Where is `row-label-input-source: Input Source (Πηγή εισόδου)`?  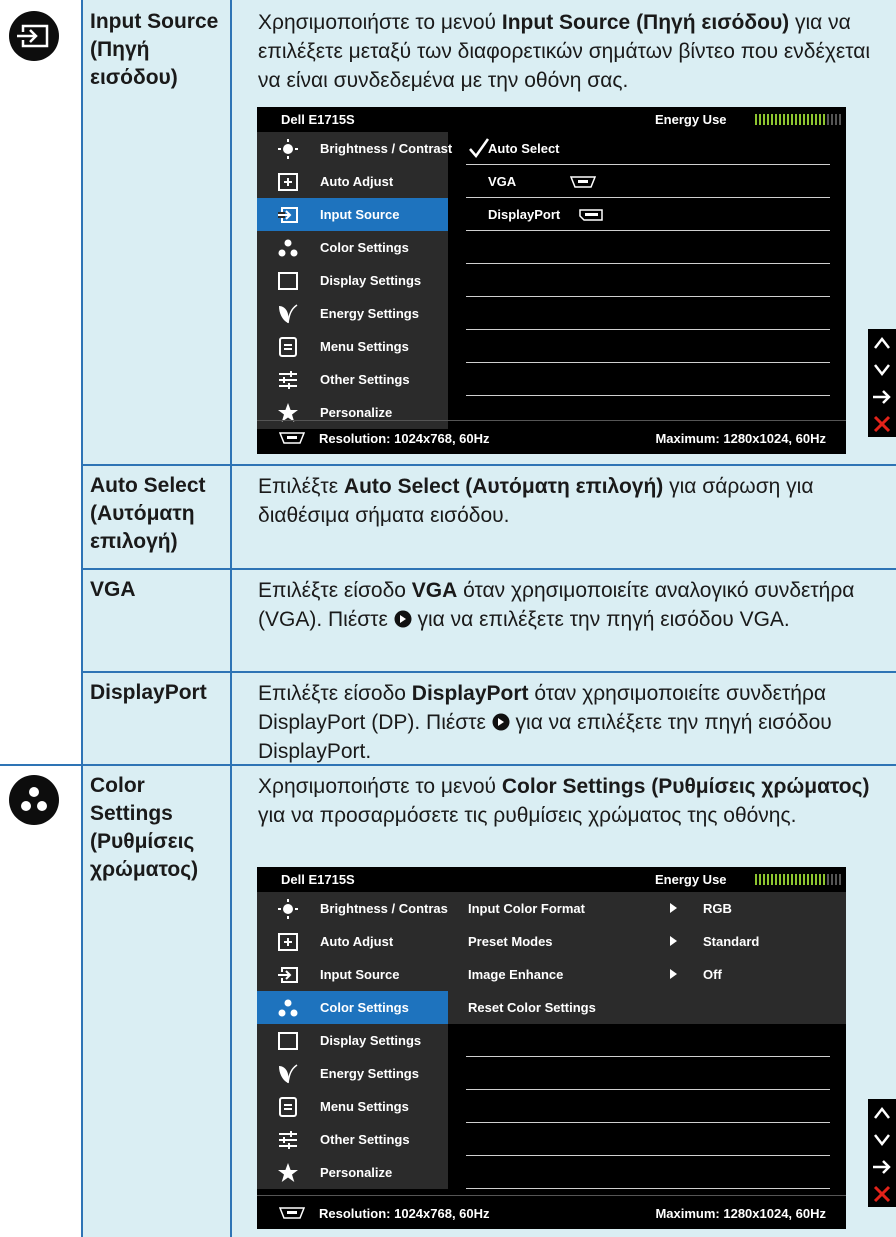 row-label-input-source: Input Source (Πηγή εισόδου) is located at coordinates (154, 49).